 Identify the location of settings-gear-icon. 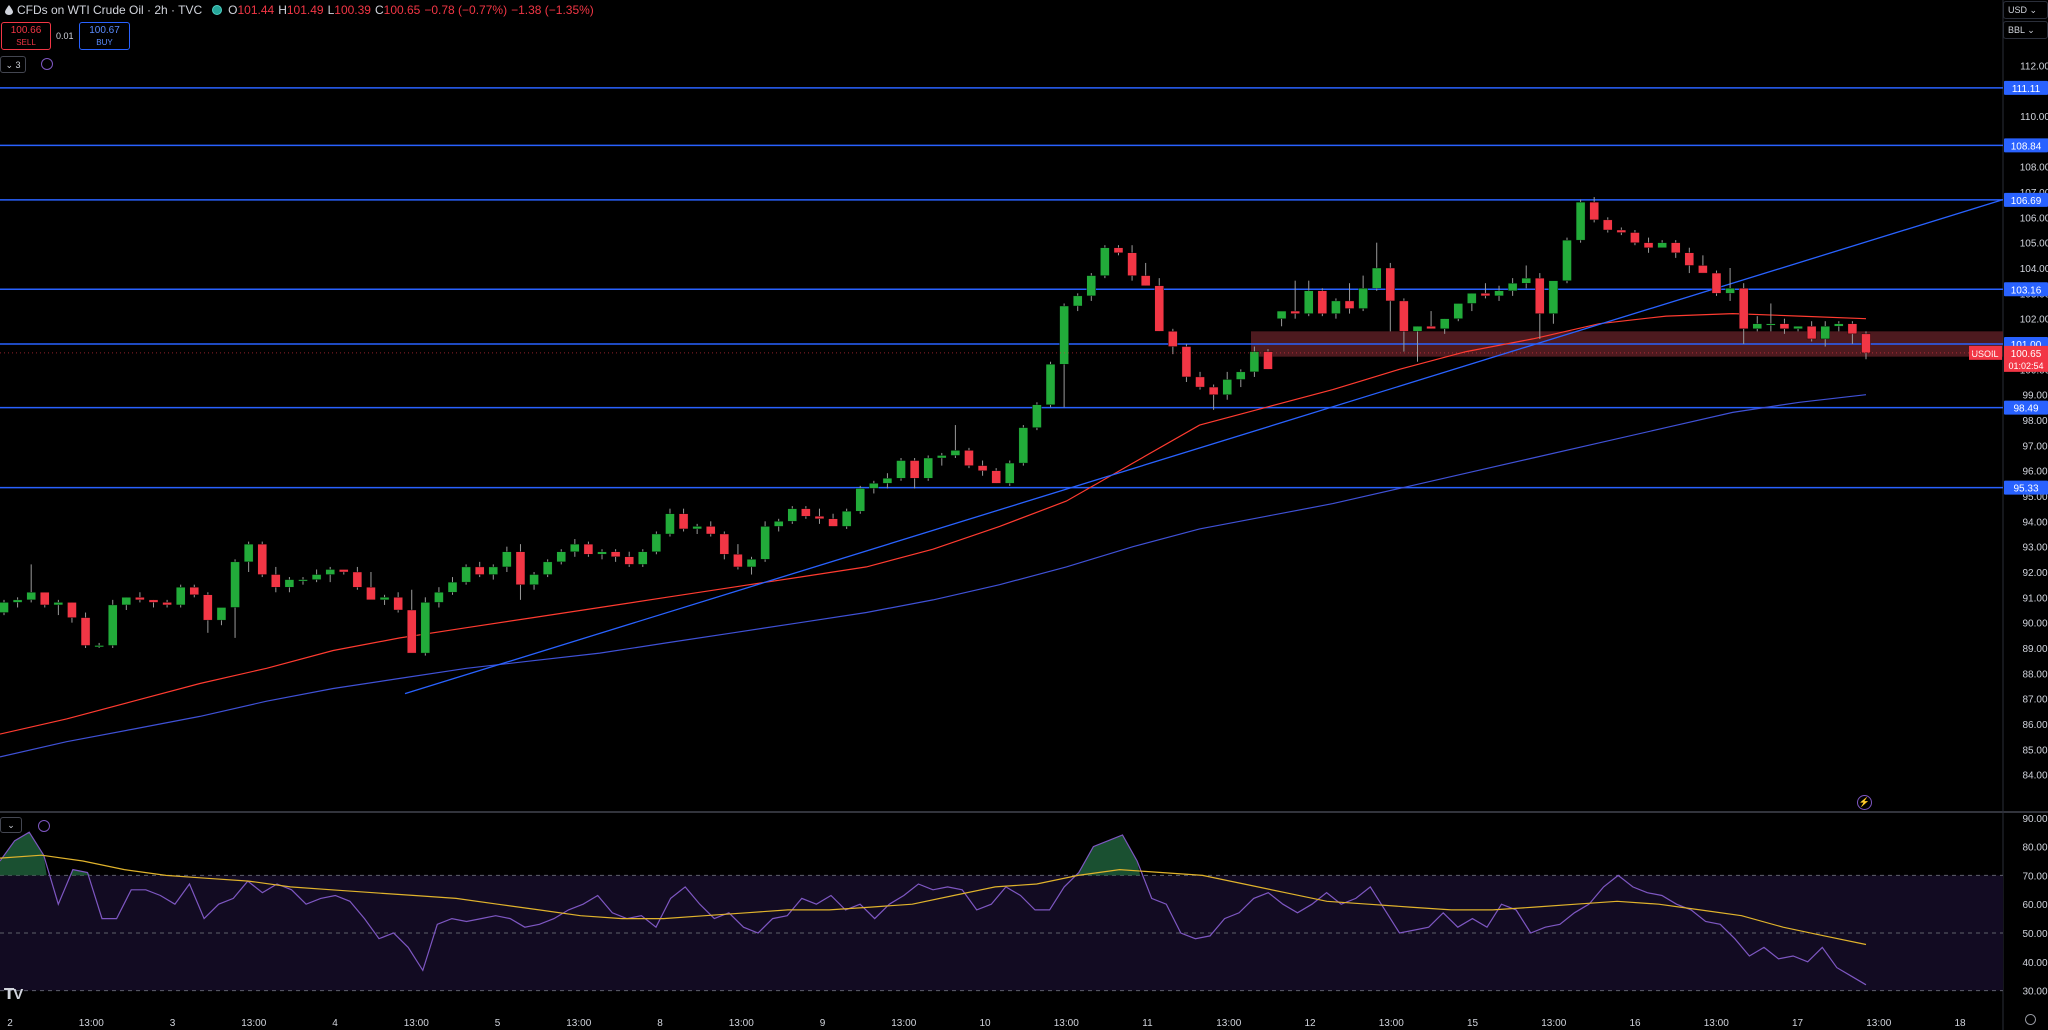
(2030, 1019).